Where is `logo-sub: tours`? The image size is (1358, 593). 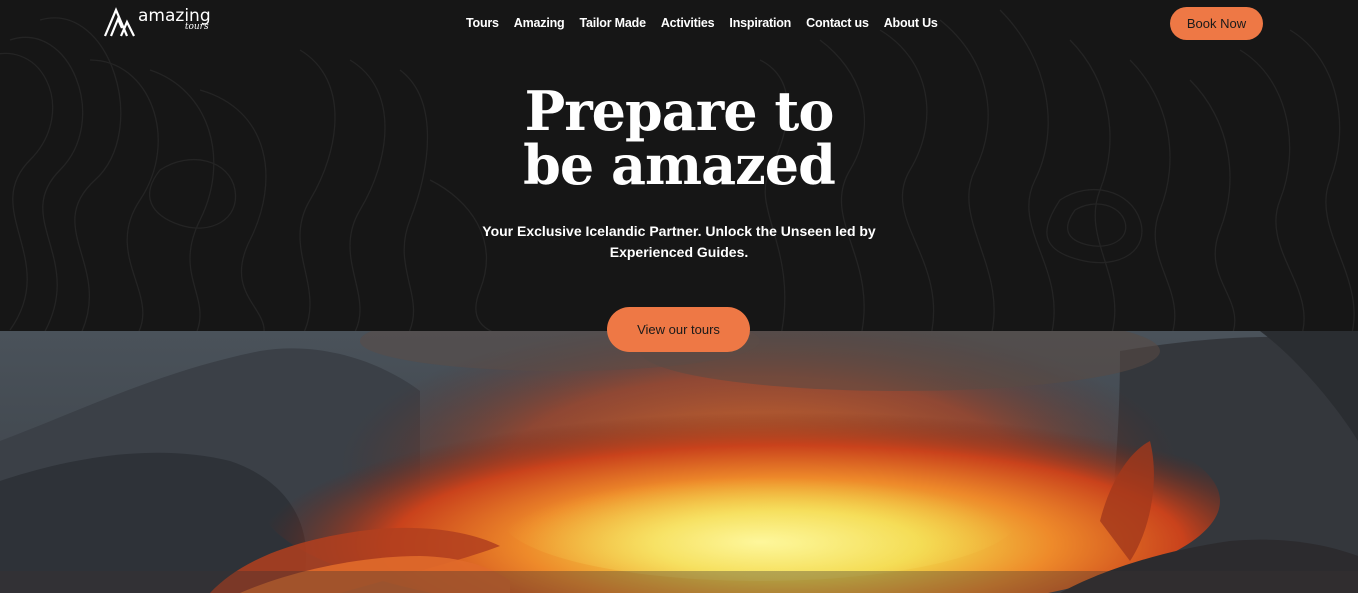 logo-sub: tours is located at coordinates (196, 27).